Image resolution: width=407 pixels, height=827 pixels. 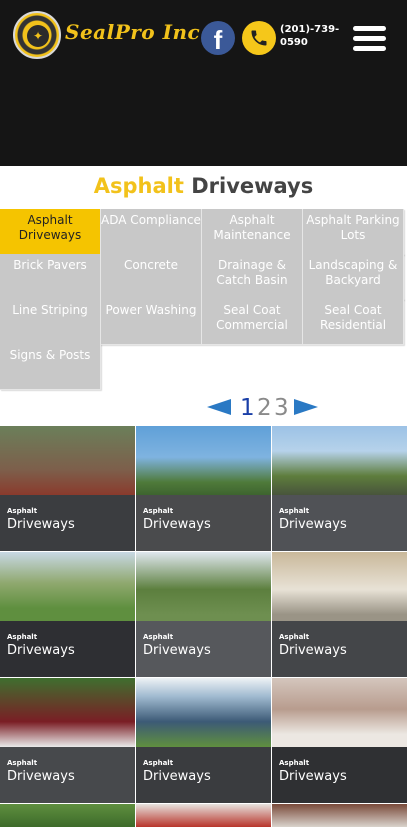 I want to click on tab-concrete: Concrete, so click(x=151, y=277).